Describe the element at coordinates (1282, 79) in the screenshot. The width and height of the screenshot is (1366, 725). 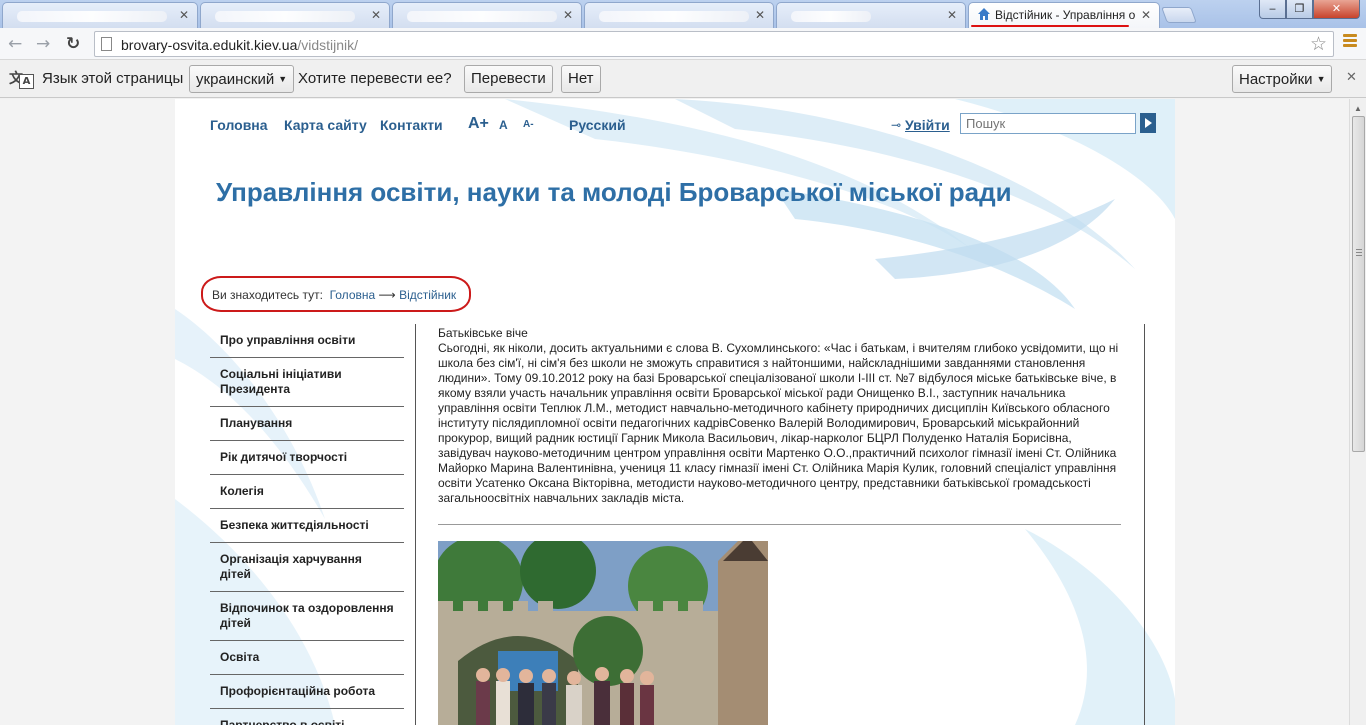
I see `translate-settings-button: Настройки ▼` at that location.